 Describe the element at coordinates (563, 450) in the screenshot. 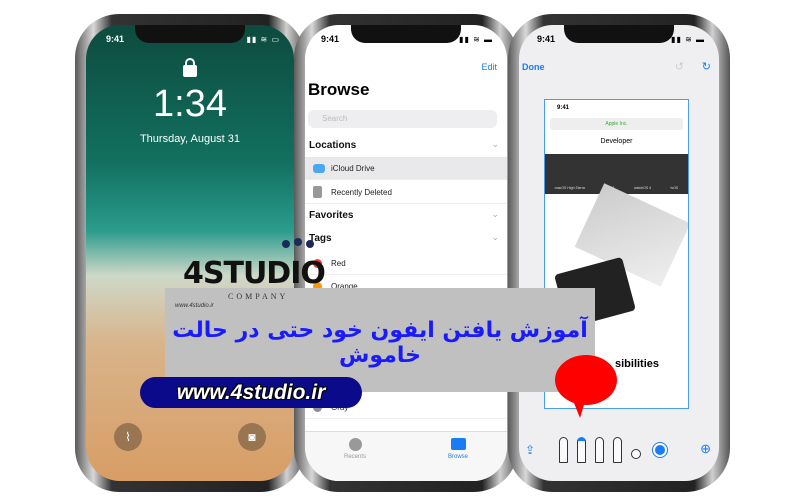

I see `pen-tool` at that location.